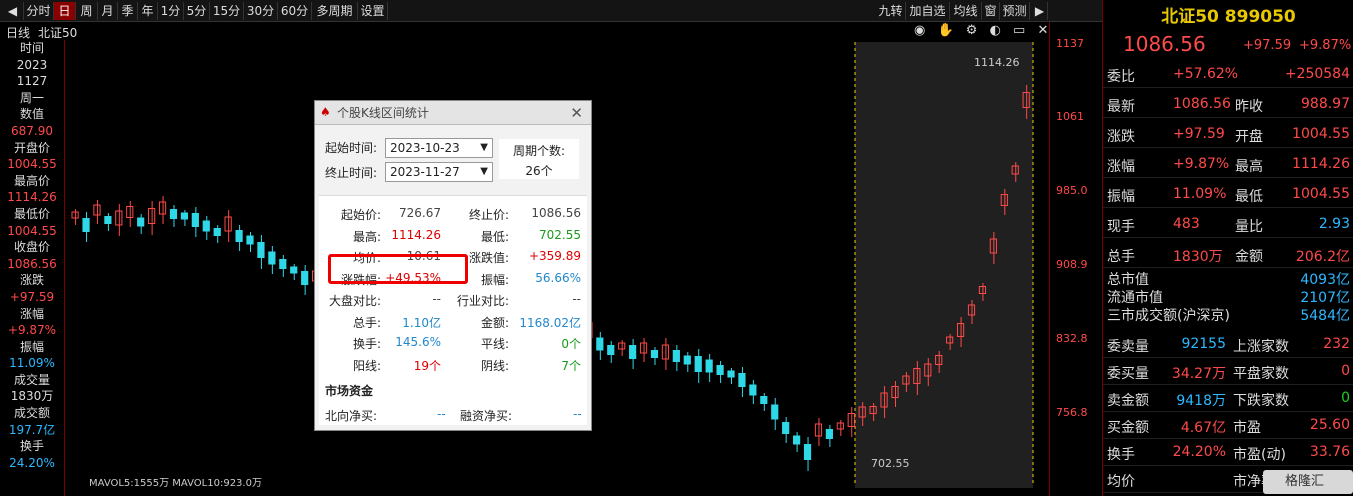  Describe the element at coordinates (335, 11) in the screenshot. I see `tab-multi-period: 多周期` at that location.